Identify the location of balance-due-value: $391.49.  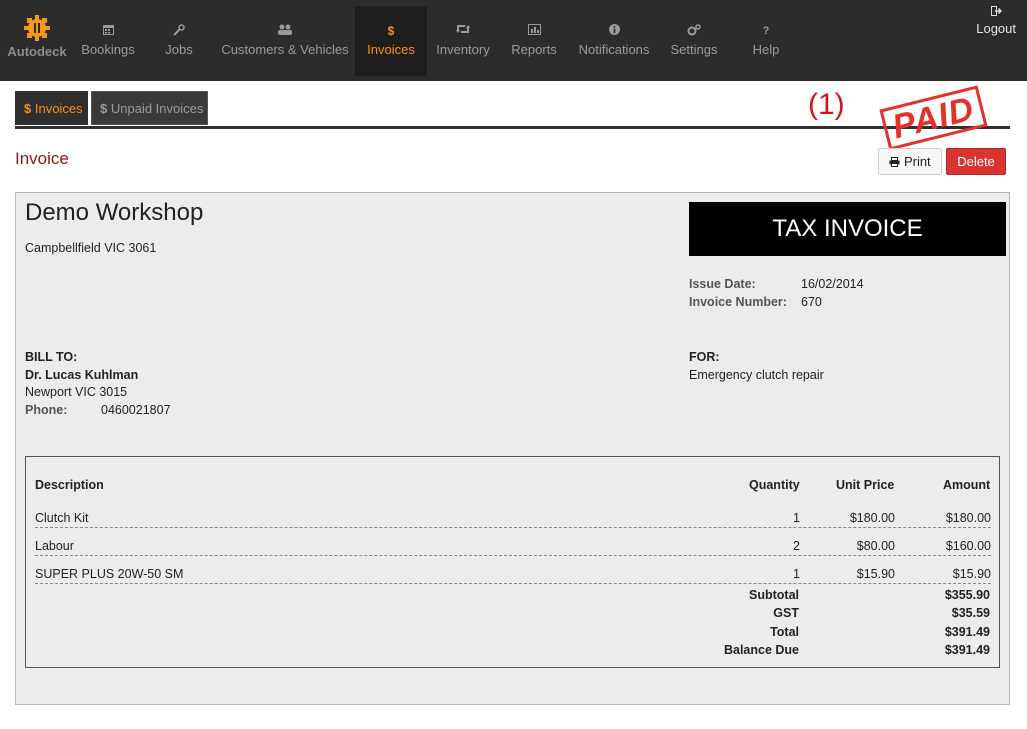
(967, 650).